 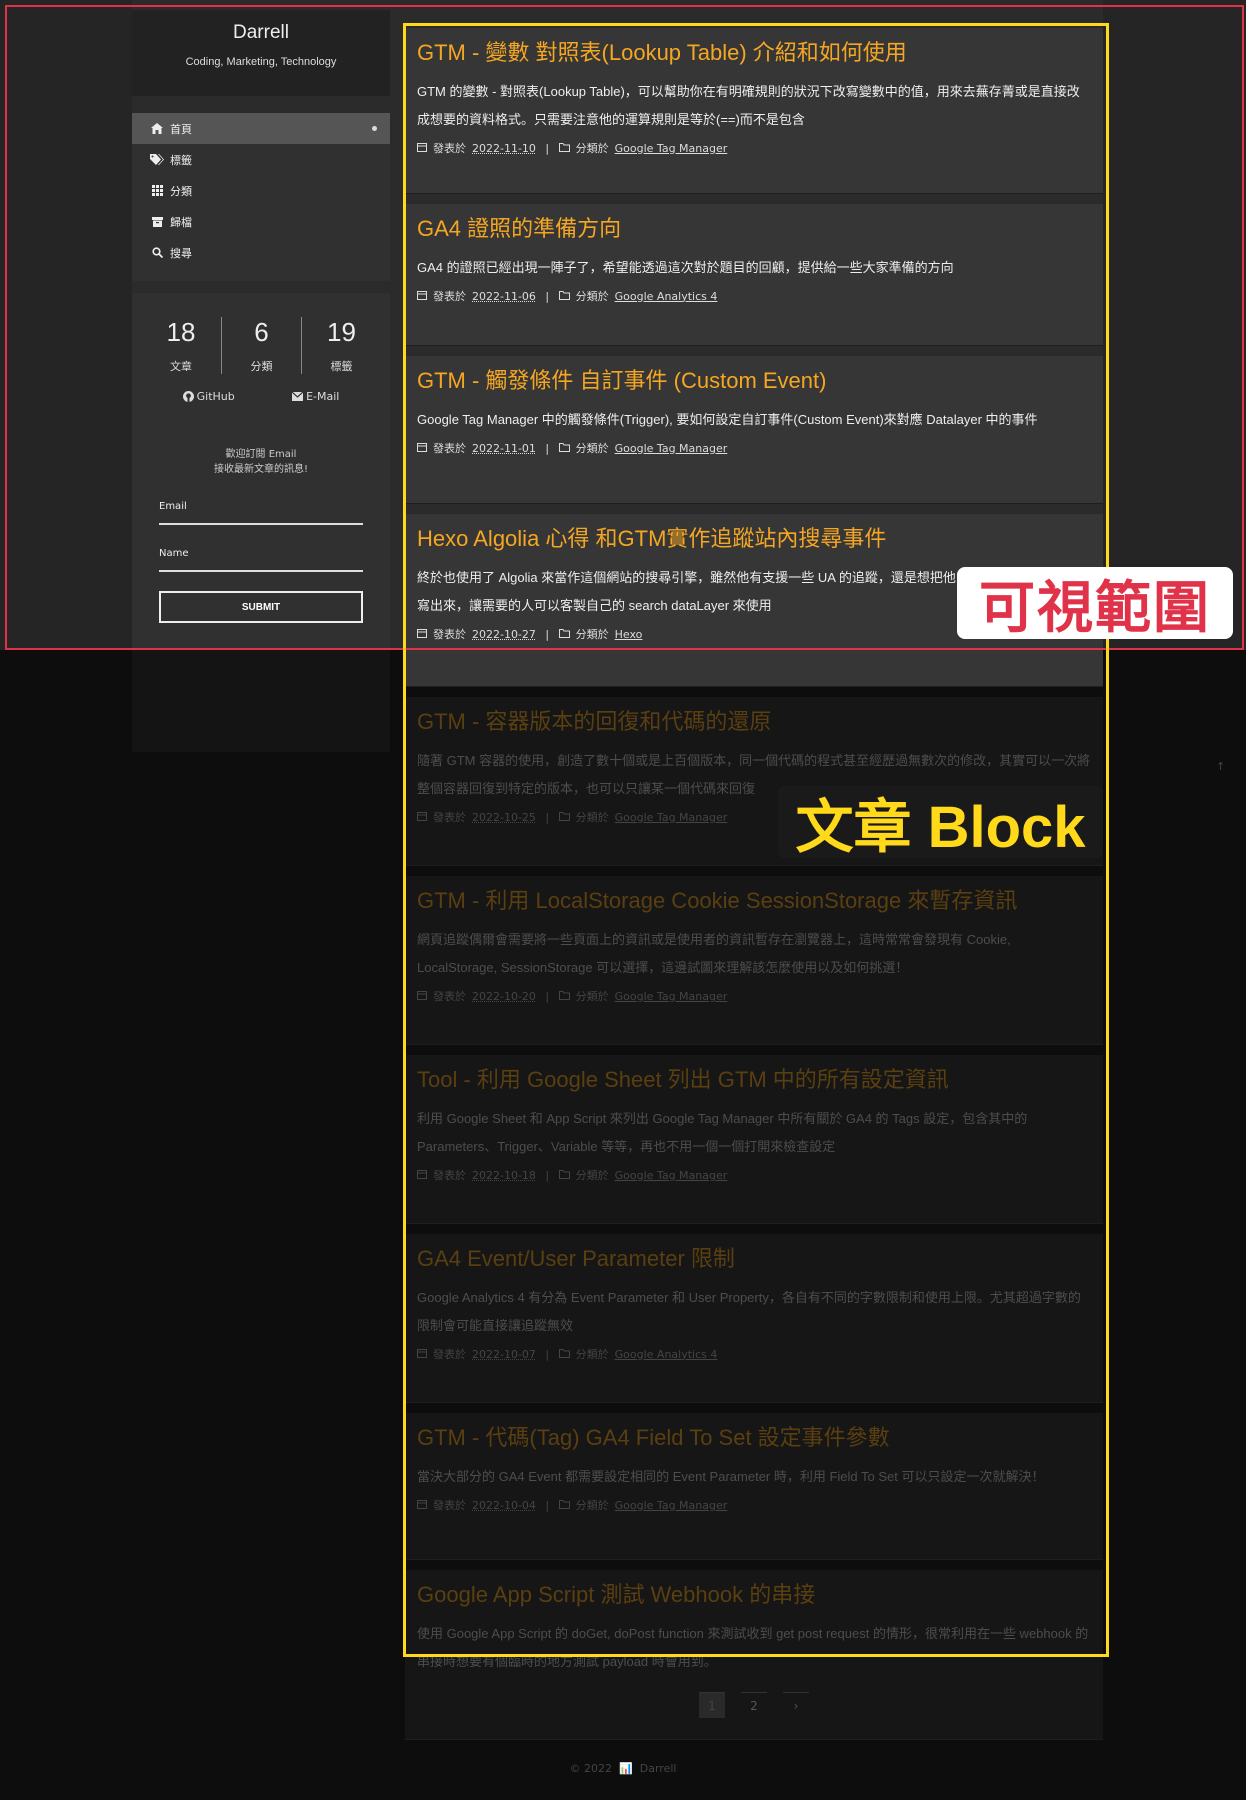 I want to click on post-block-label: 文章 Block, so click(x=940, y=823).